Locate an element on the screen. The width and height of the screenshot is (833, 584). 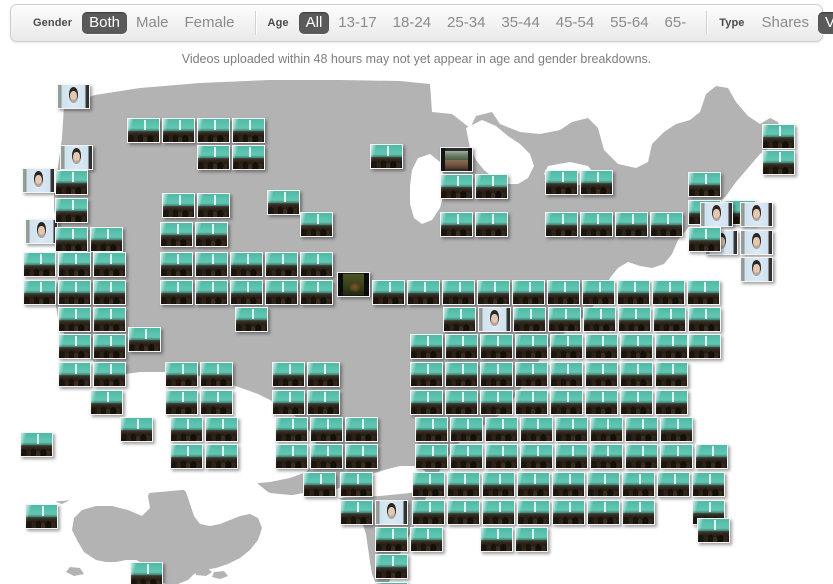
filter-option-age-65: 65- is located at coordinates (676, 23).